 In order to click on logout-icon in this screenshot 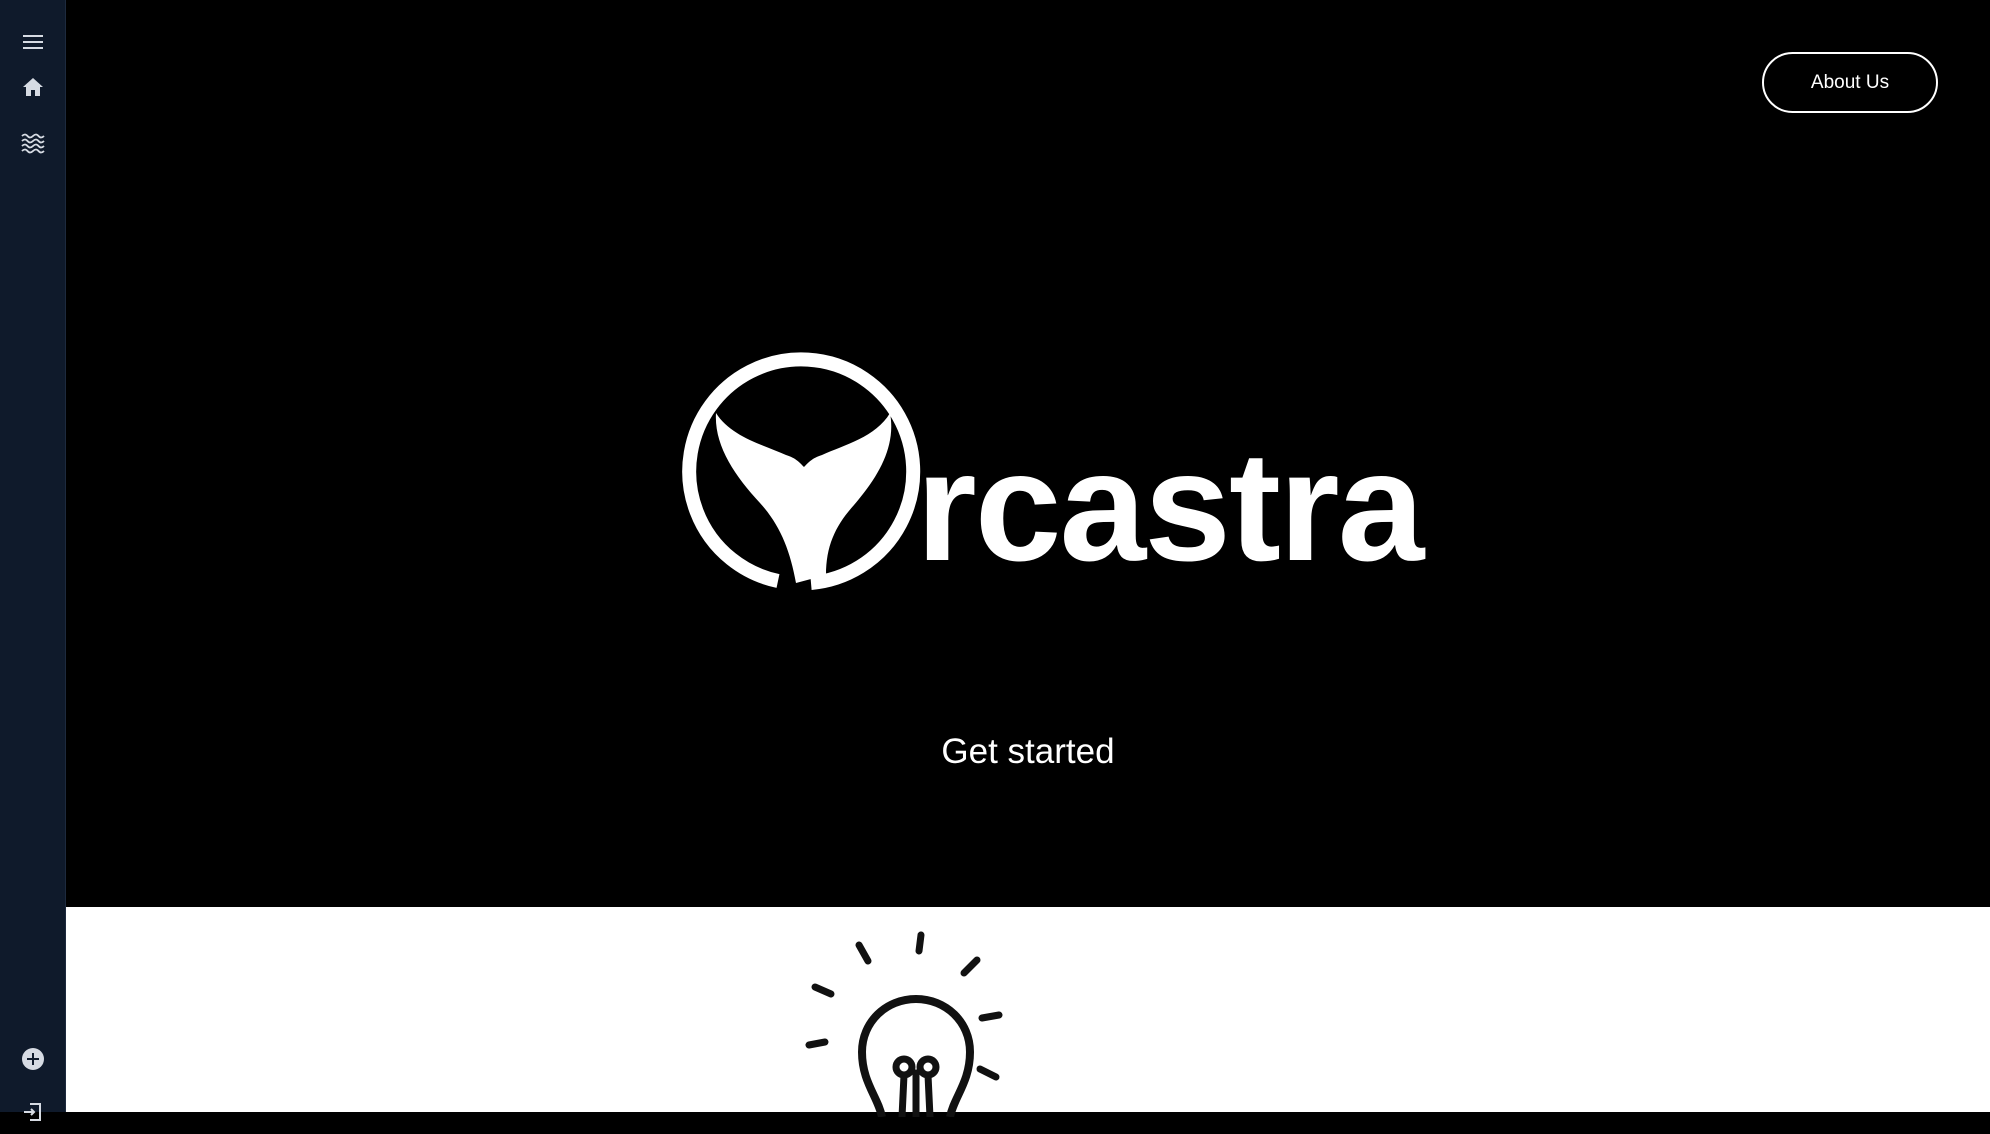, I will do `click(32, 1112)`.